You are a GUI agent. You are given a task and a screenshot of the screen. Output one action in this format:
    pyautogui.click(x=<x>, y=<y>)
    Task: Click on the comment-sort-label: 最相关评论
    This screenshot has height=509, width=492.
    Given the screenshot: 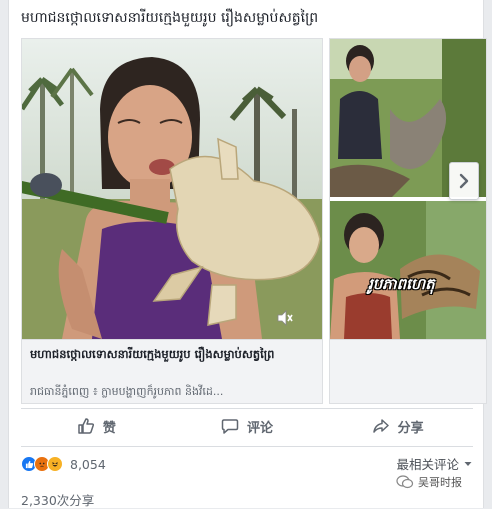 What is the action you would take?
    pyautogui.click(x=427, y=464)
    